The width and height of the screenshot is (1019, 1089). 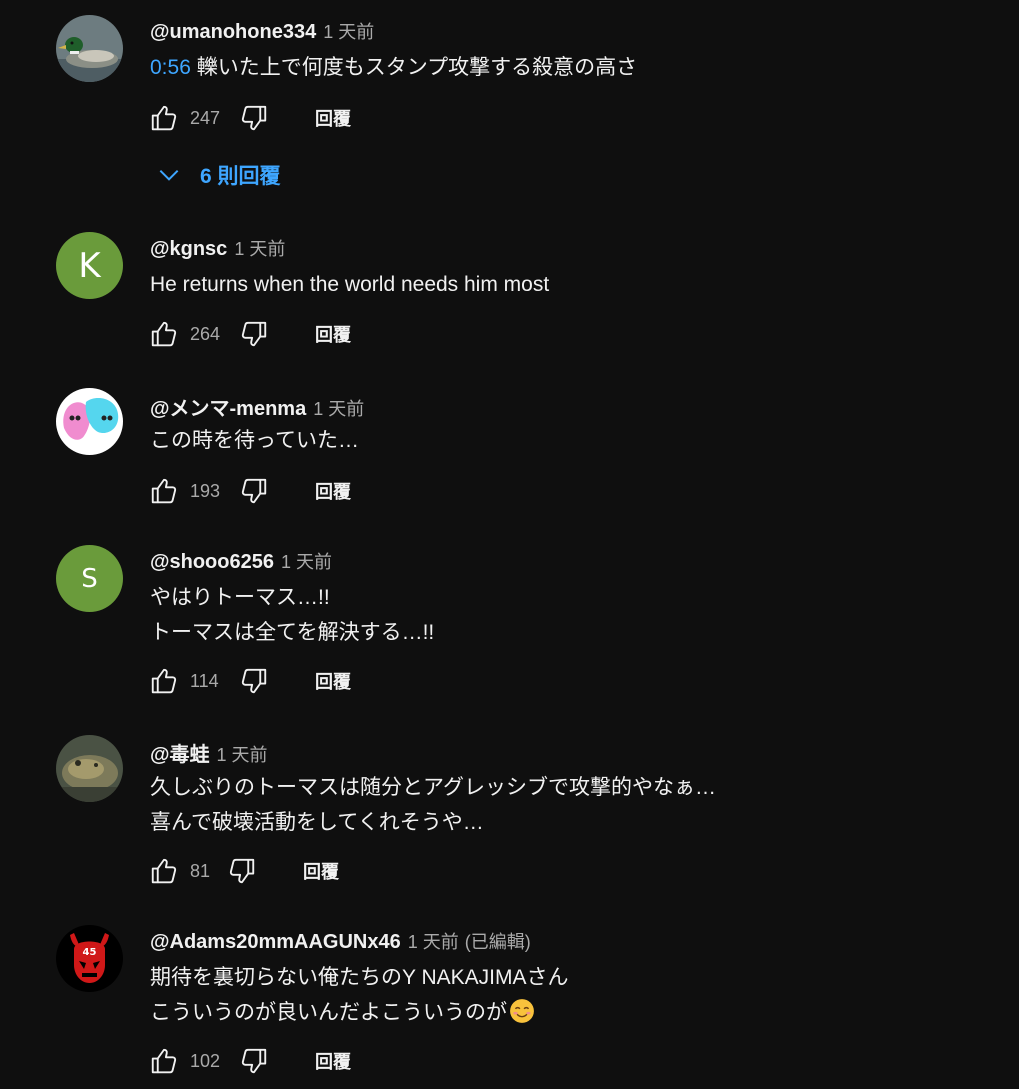 What do you see at coordinates (205, 1060) in the screenshot?
I see `like-count: 102` at bounding box center [205, 1060].